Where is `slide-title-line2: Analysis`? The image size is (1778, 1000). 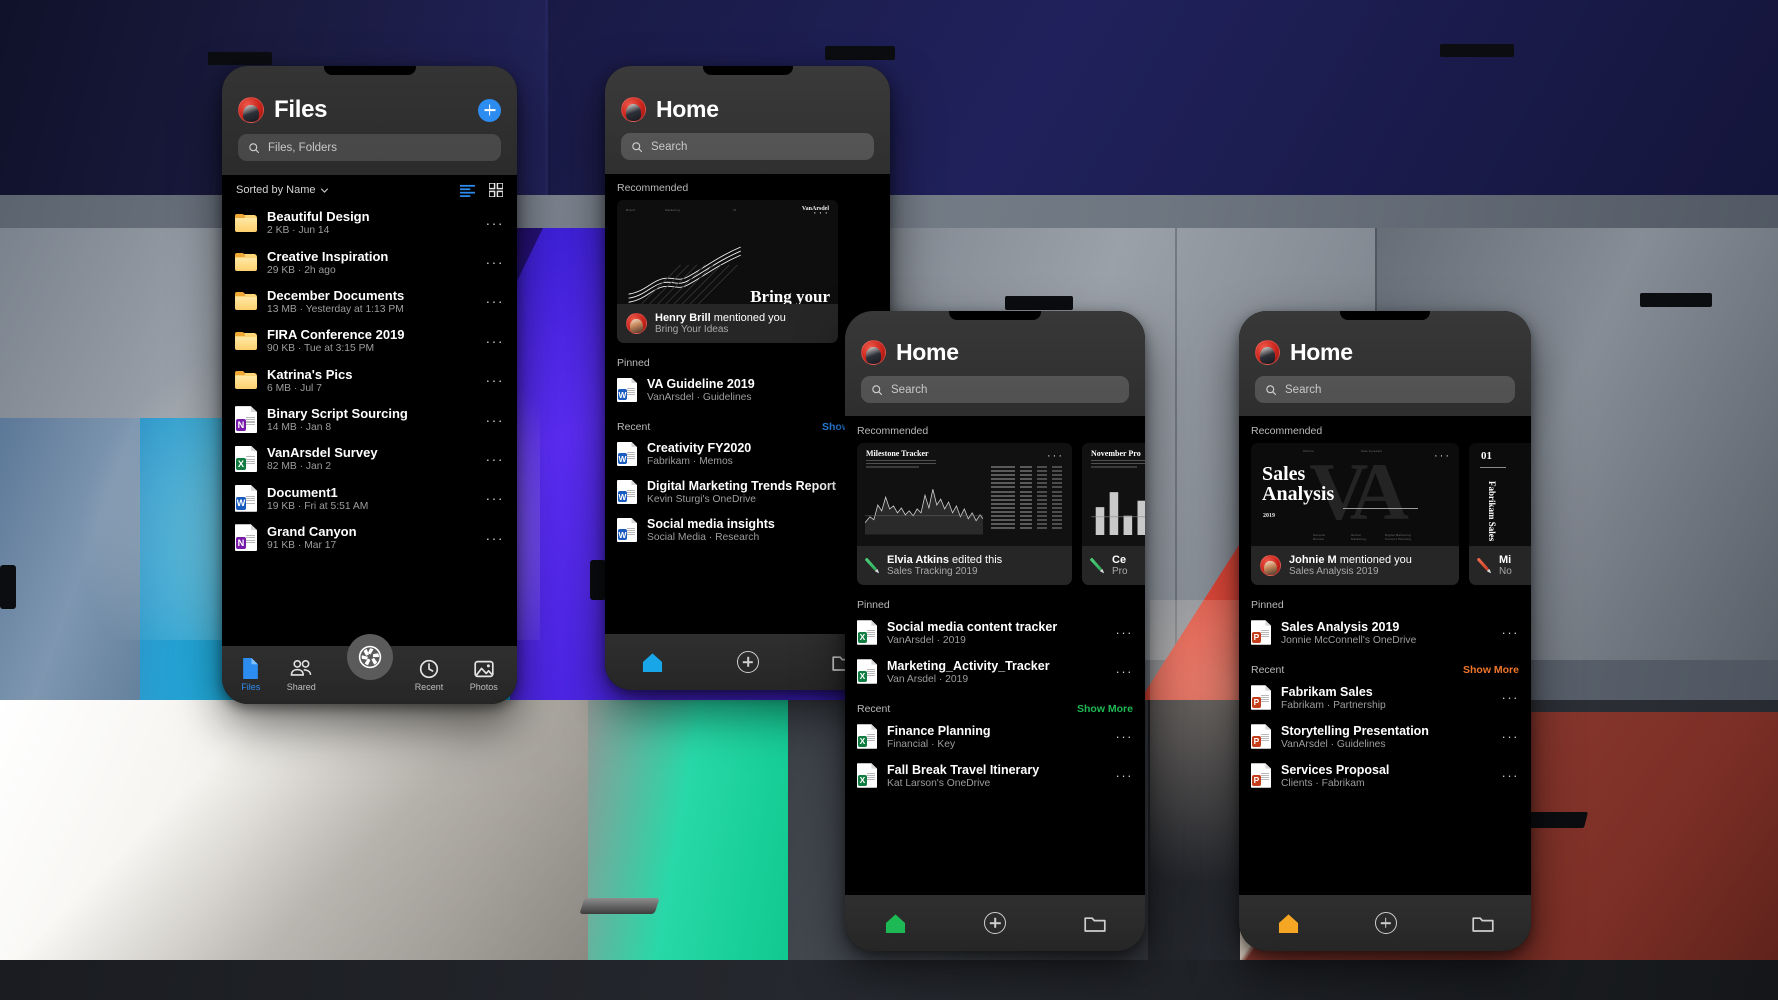
slide-title-line2: Analysis is located at coordinates (1298, 494).